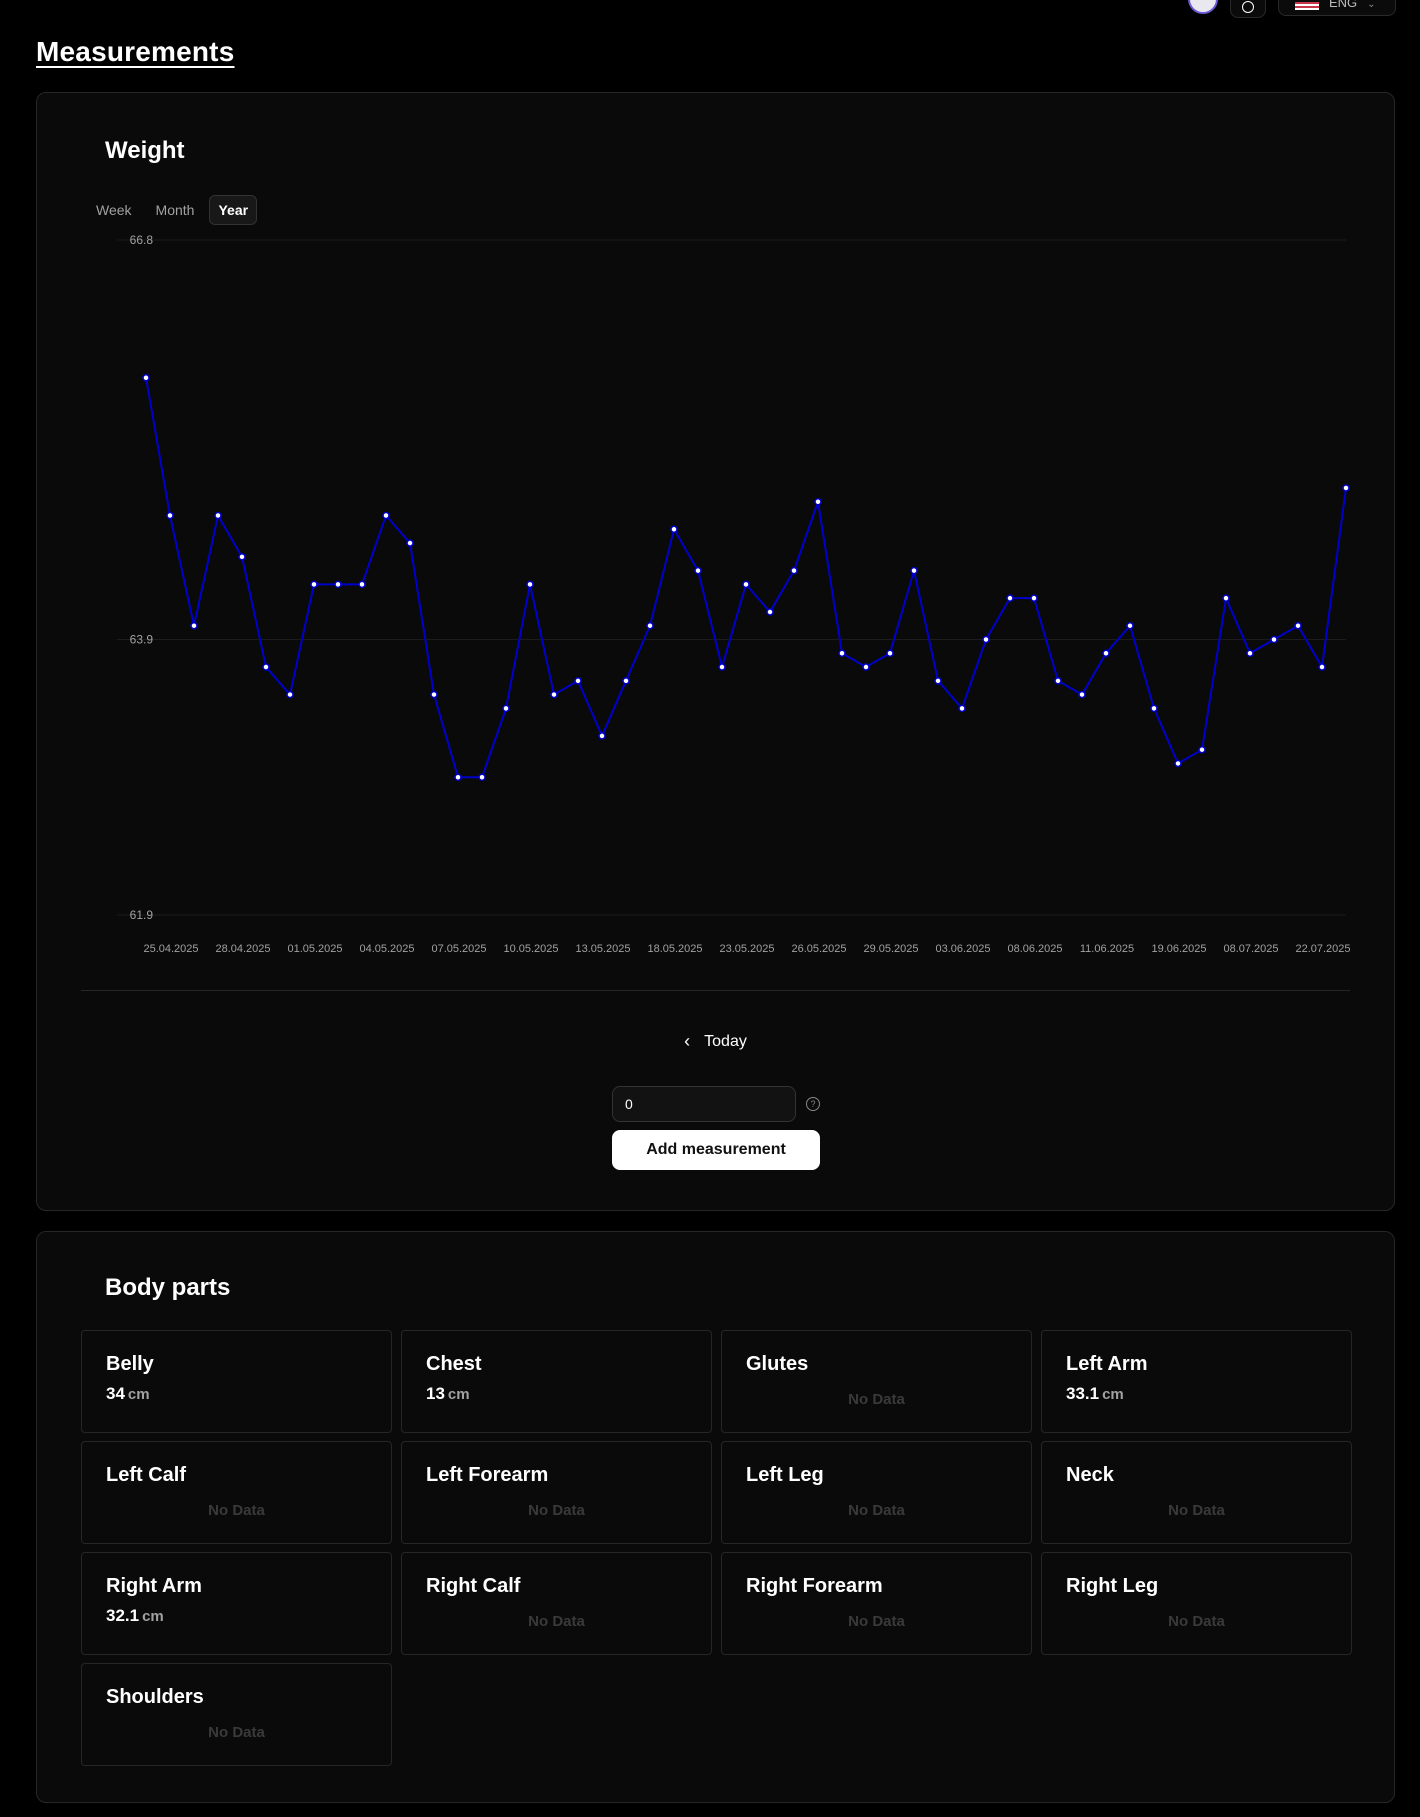 The height and width of the screenshot is (1817, 1420). Describe the element at coordinates (115, 1393) in the screenshot. I see `body-part-value: 34` at that location.